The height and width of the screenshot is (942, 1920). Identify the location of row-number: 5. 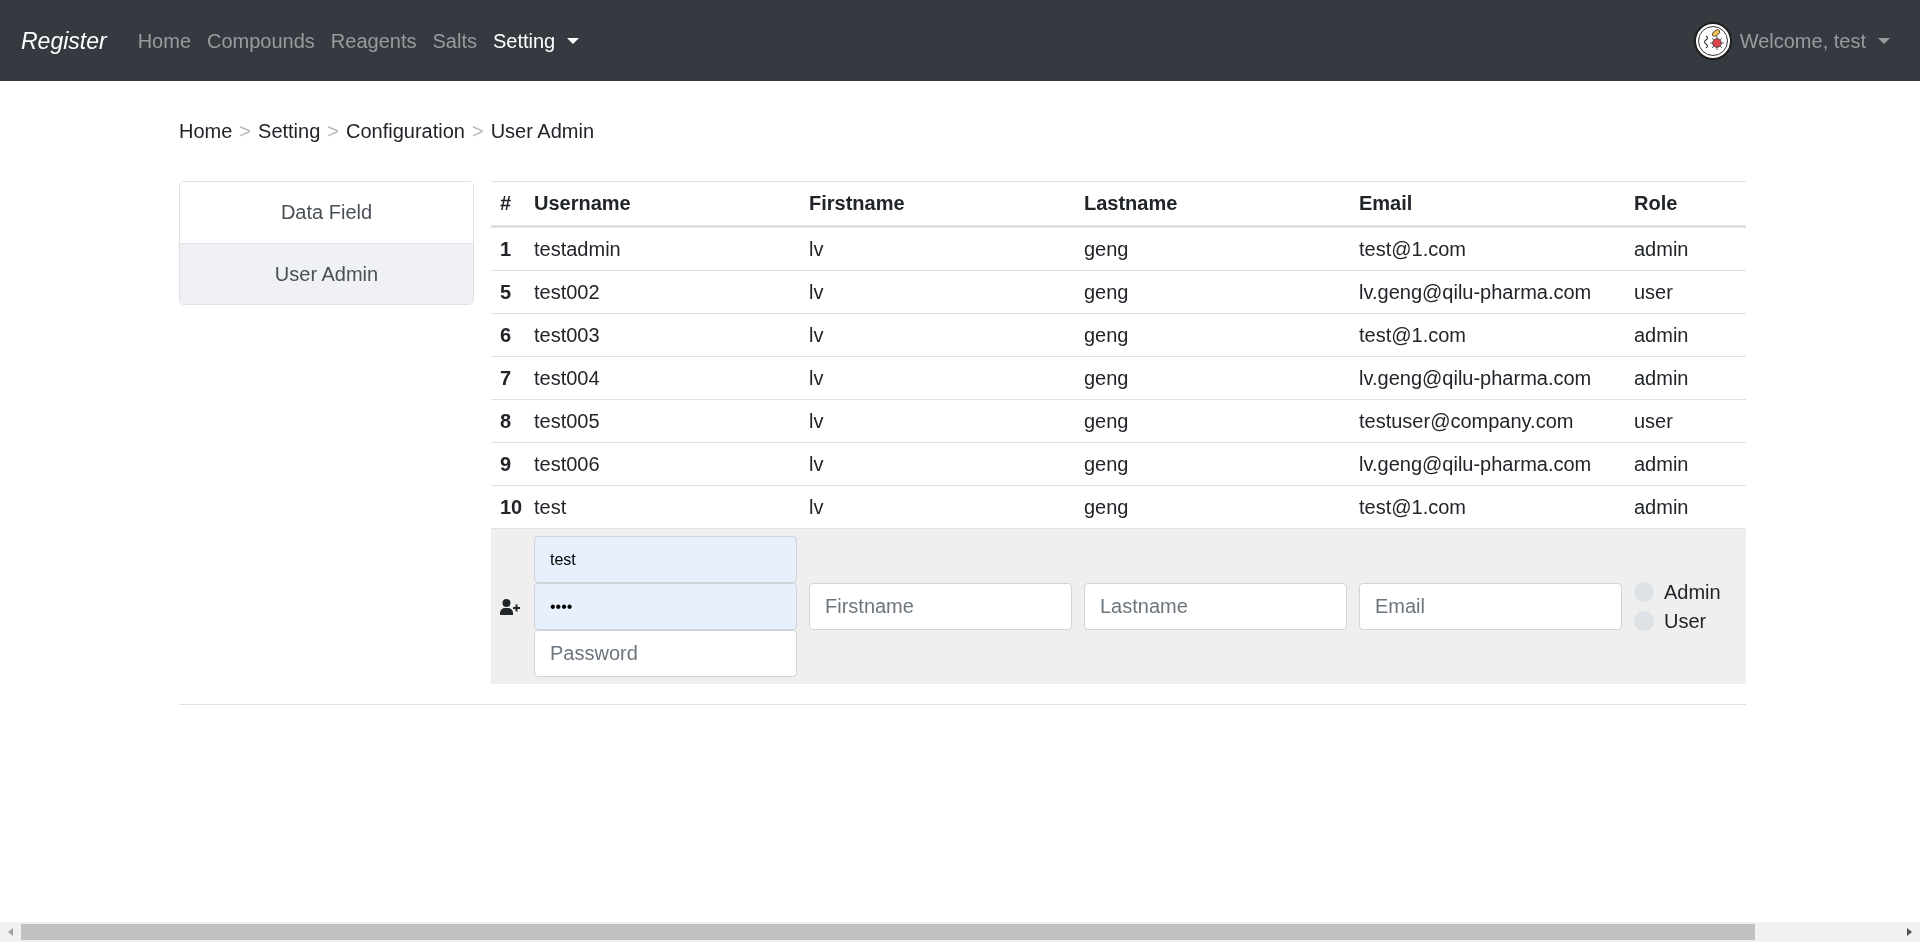
(506, 292).